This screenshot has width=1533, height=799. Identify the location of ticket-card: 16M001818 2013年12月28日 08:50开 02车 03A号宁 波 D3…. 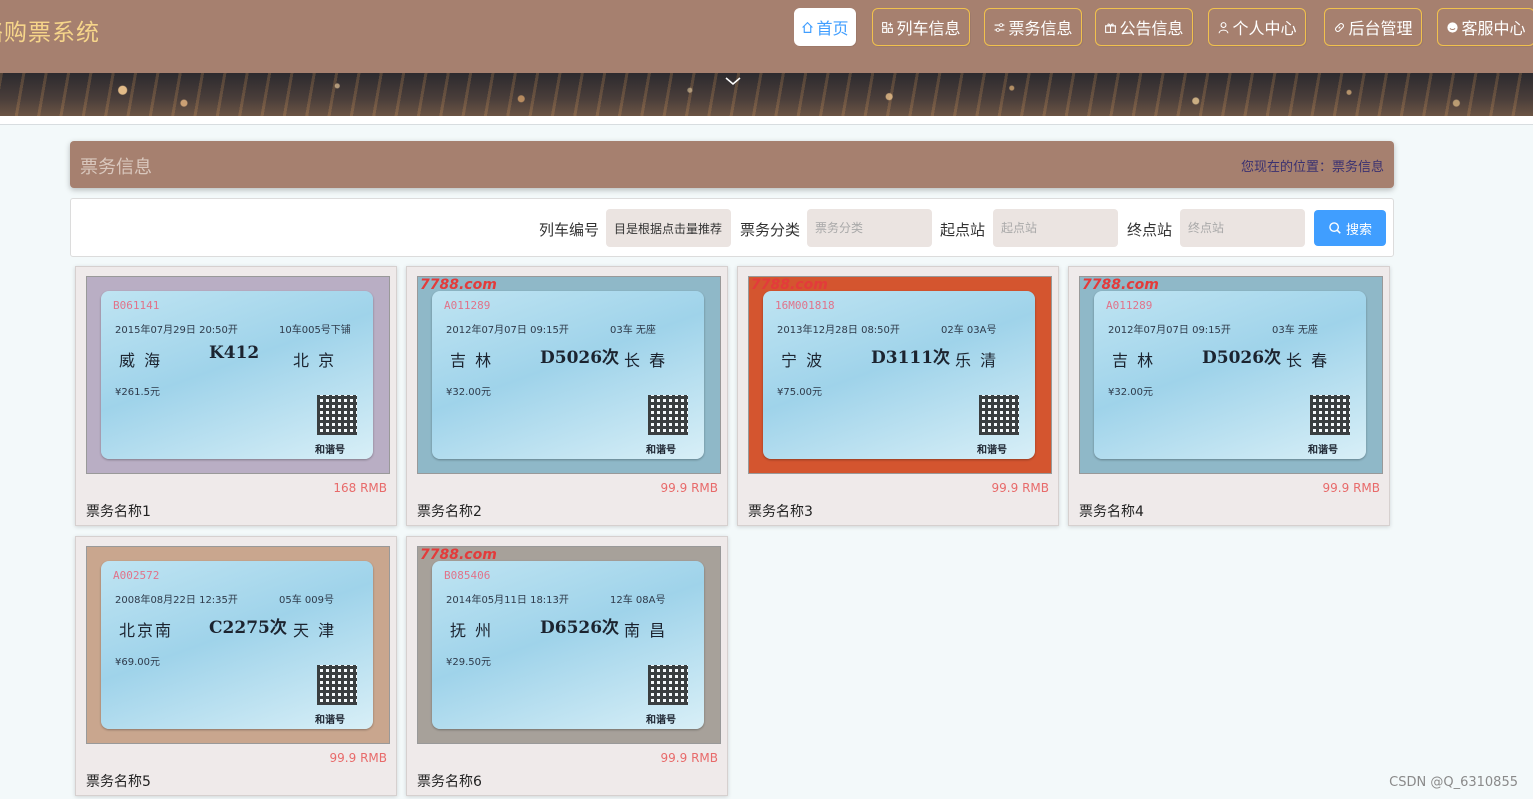
(898, 396).